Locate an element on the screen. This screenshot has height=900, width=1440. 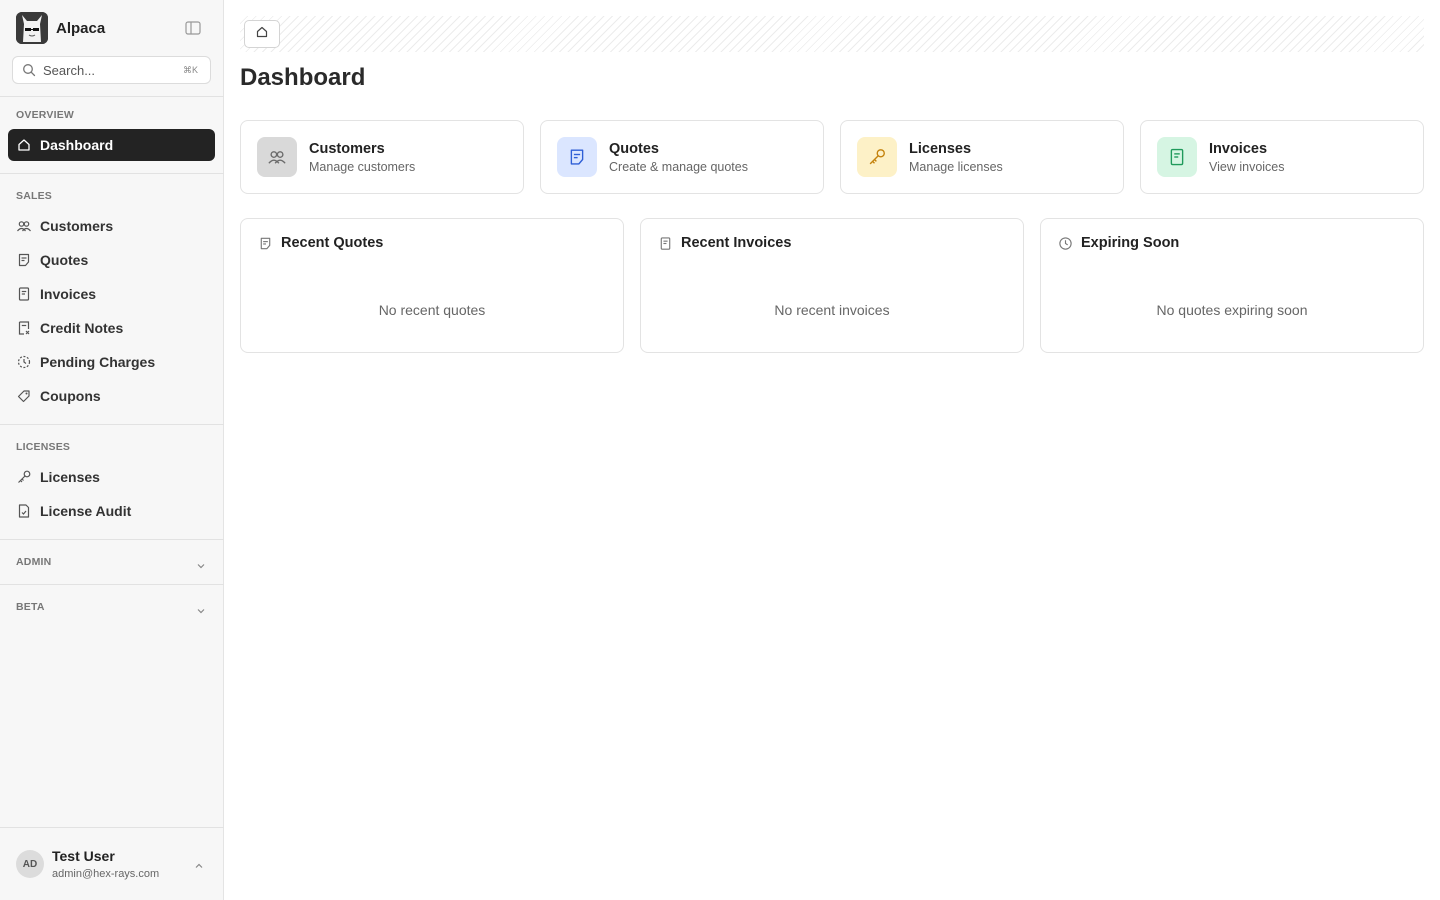
sidebar-toggle-icon is located at coordinates (193, 28).